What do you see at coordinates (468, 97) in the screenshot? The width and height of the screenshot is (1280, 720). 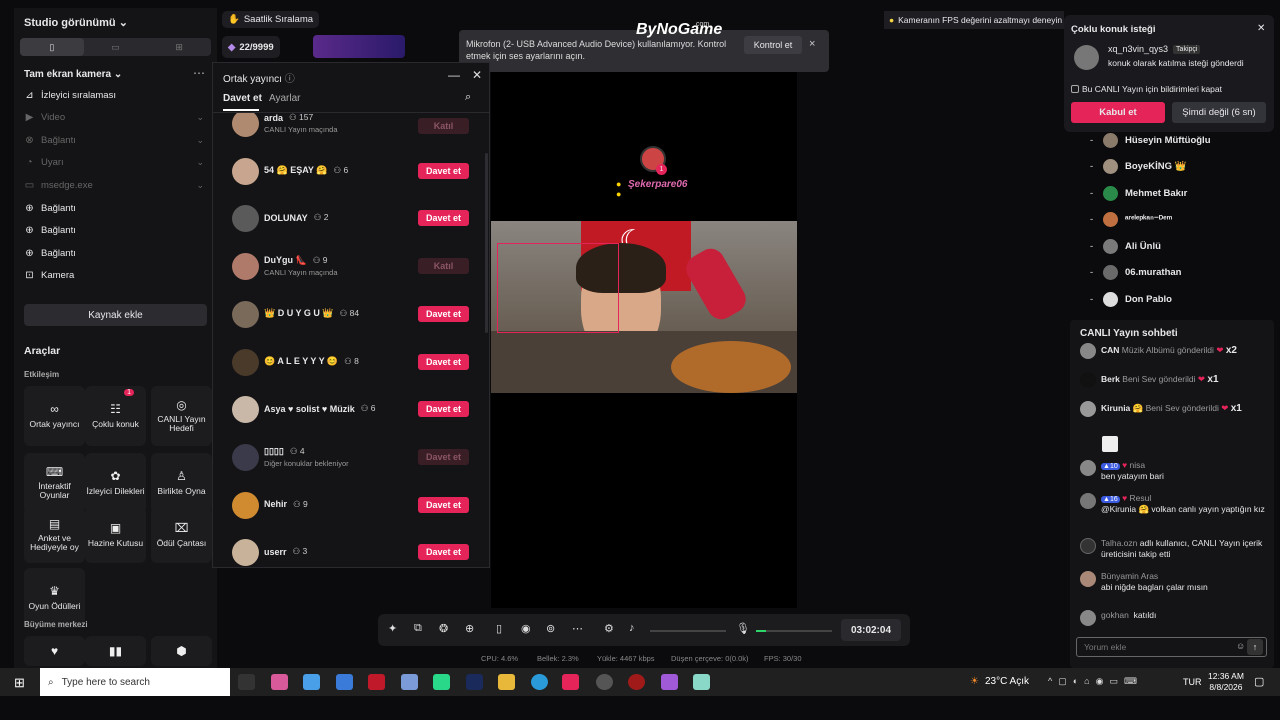 I see `search-icon: ⌕` at bounding box center [468, 97].